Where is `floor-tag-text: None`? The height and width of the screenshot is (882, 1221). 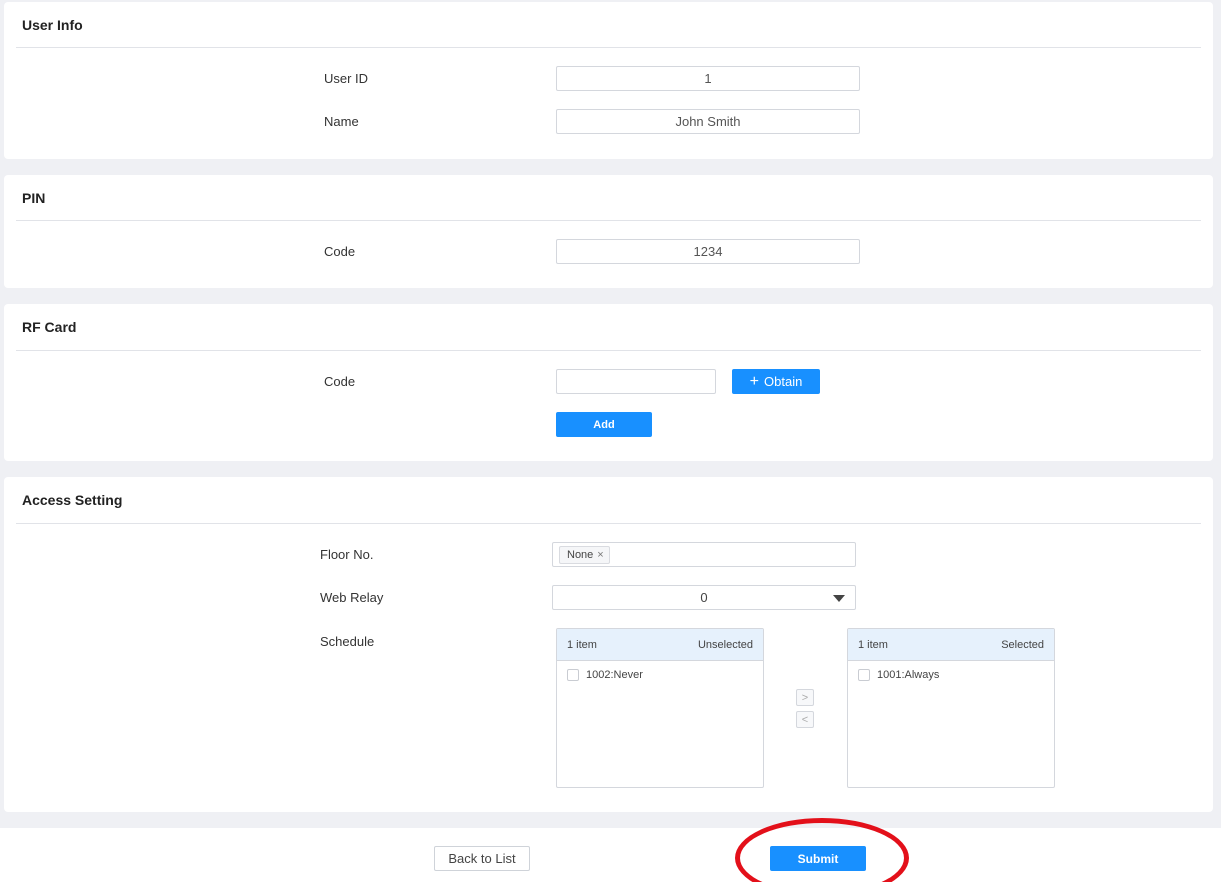 floor-tag-text: None is located at coordinates (580, 555).